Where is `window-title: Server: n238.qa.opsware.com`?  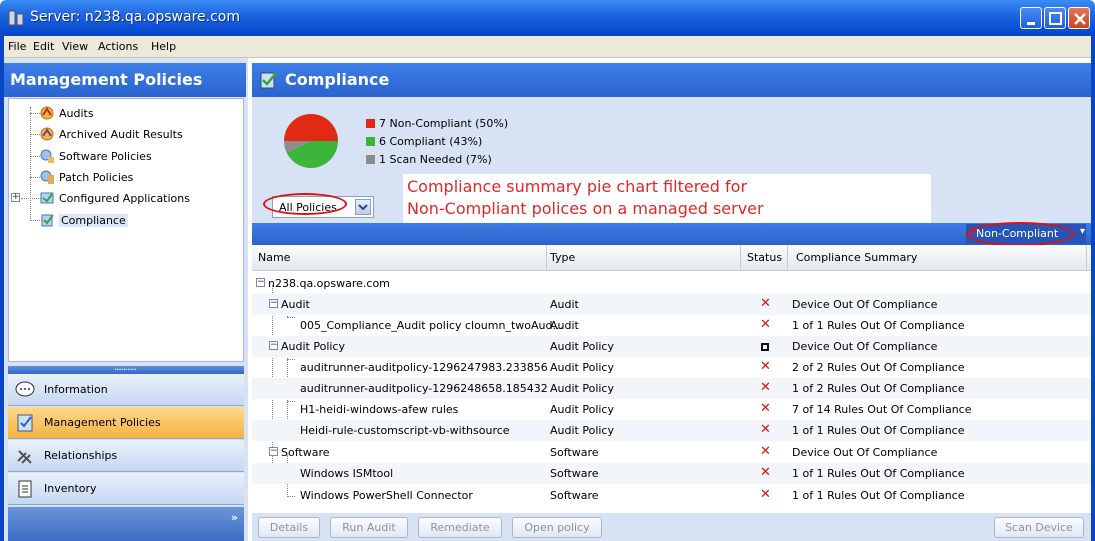
window-title: Server: n238.qa.opsware.com is located at coordinates (135, 17).